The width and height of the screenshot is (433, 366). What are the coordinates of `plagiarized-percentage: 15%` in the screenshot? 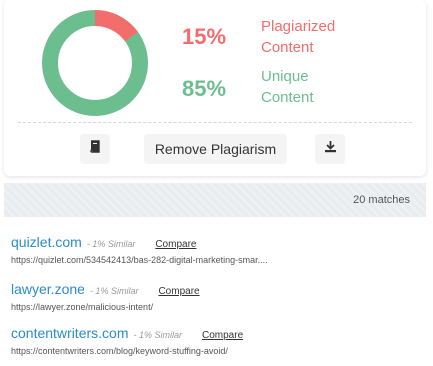 It's located at (204, 36).